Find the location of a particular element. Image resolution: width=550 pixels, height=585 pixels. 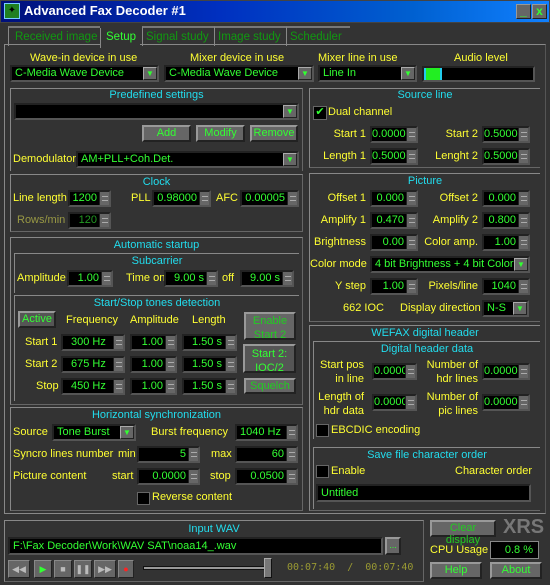

burst-frequency-spinner: 1040 Hz is located at coordinates (266, 432).